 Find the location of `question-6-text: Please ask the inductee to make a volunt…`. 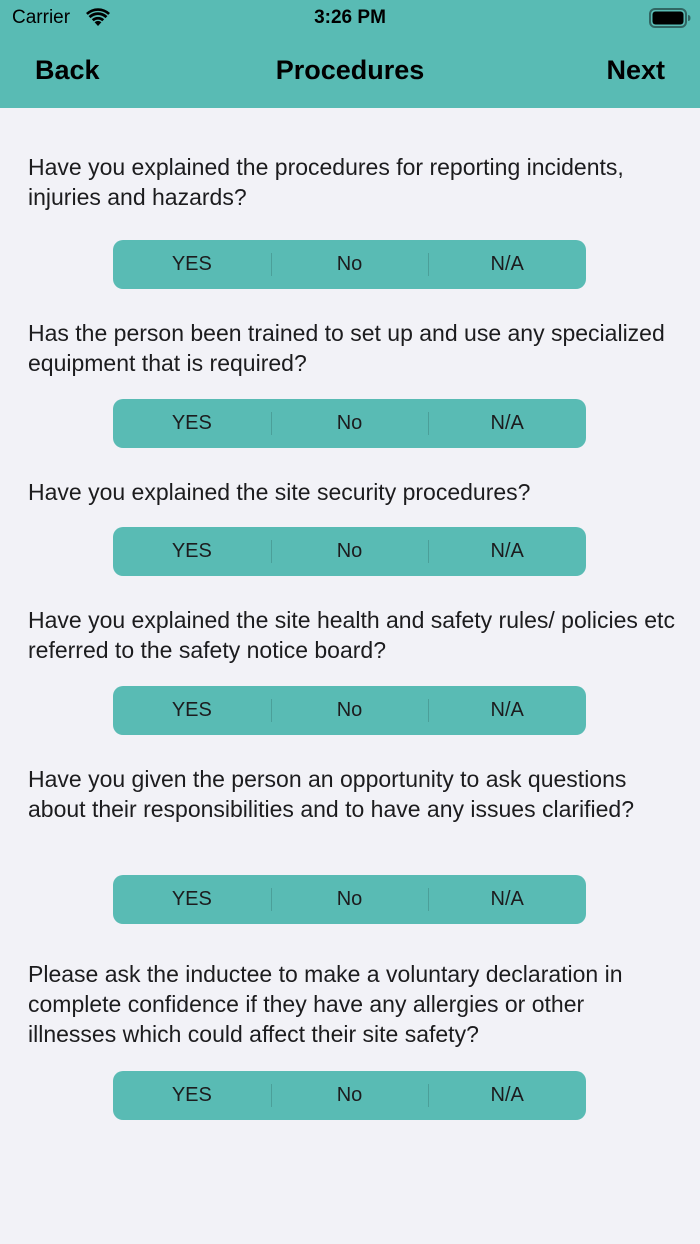

question-6-text: Please ask the inductee to make a volunt… is located at coordinates (325, 1004).